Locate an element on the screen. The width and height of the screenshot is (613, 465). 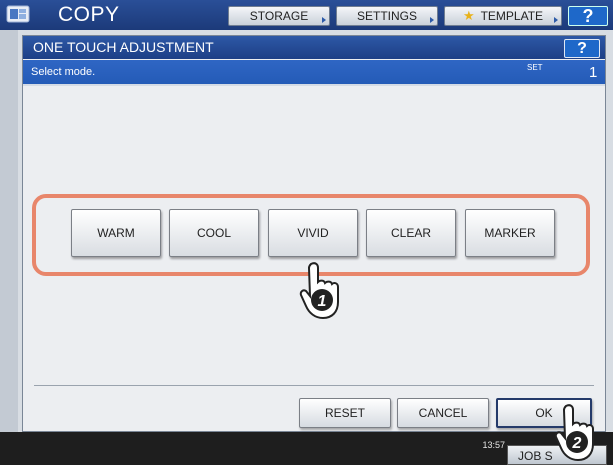
tab-settings-label: SETTINGS is located at coordinates (386, 16).